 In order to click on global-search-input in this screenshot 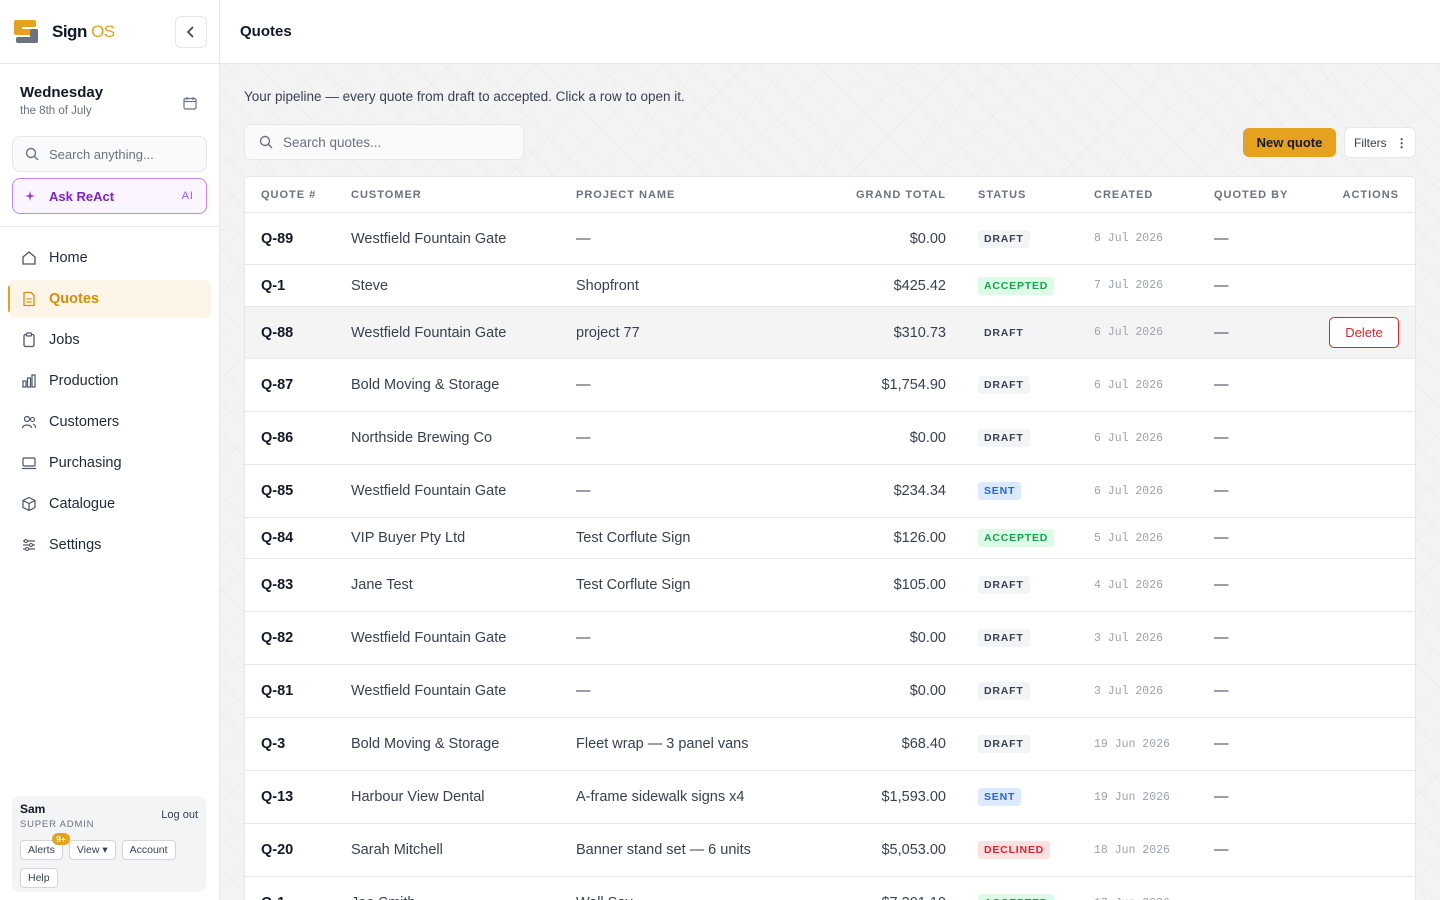, I will do `click(124, 154)`.